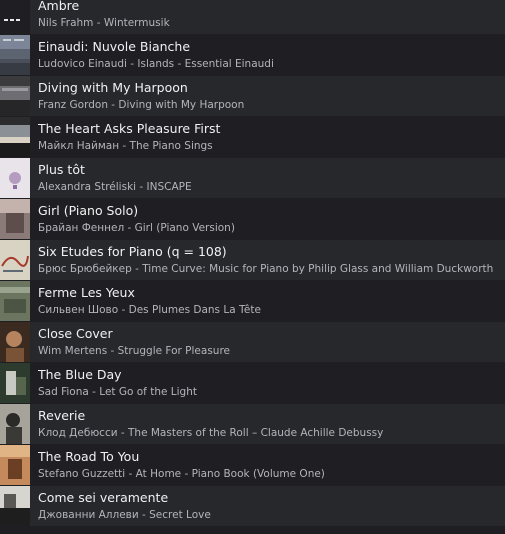 Image resolution: width=505 pixels, height=534 pixels. What do you see at coordinates (149, 310) in the screenshot?
I see `track-subtitle: Сильвен Шово - Des Plumes Dans La Tête` at bounding box center [149, 310].